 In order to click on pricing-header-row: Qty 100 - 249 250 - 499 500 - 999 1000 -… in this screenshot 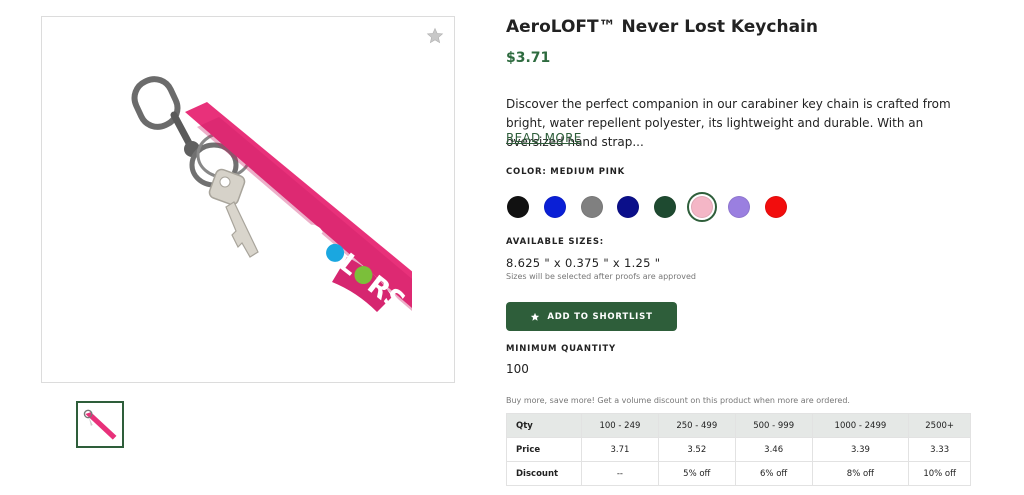, I will do `click(738, 425)`.